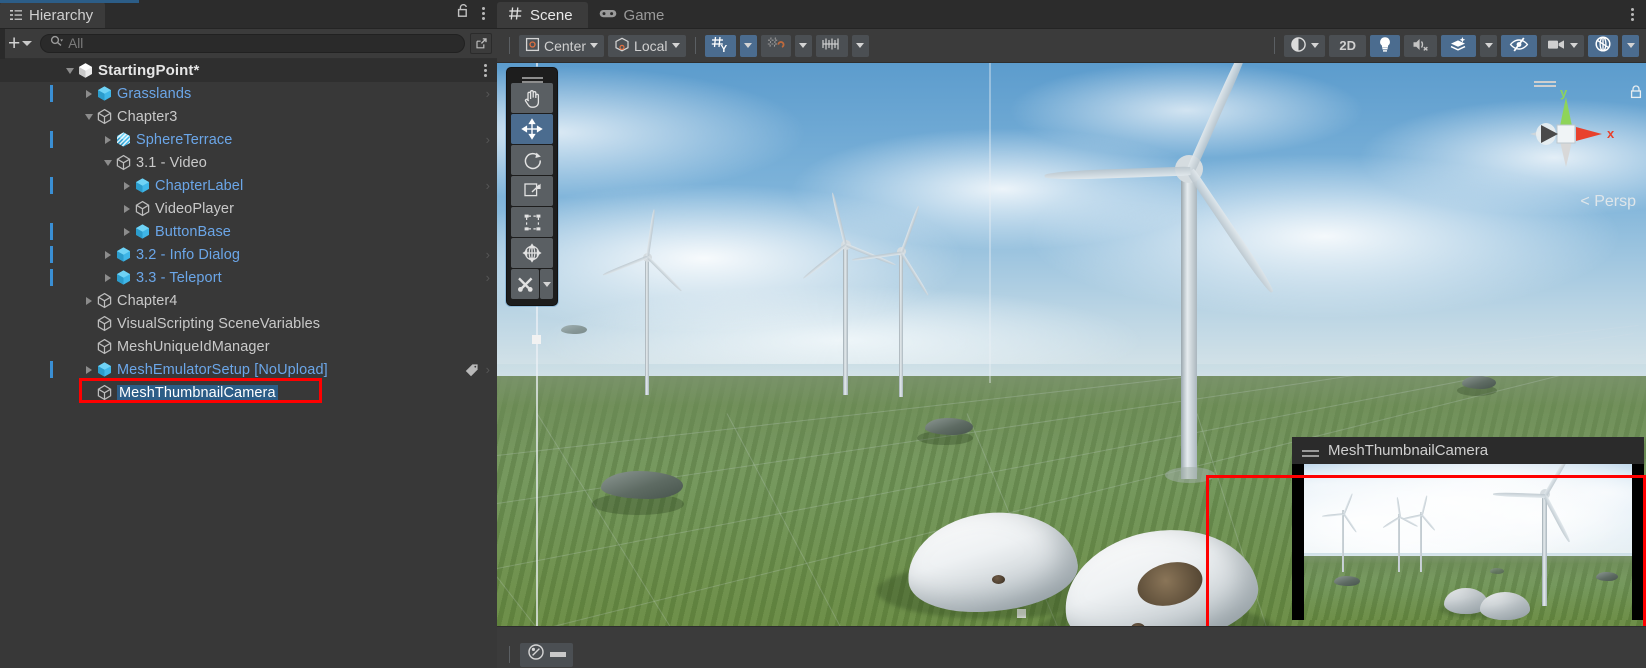 The height and width of the screenshot is (668, 1646). Describe the element at coordinates (88, 323) in the screenshot. I see `twisty-spacer` at that location.